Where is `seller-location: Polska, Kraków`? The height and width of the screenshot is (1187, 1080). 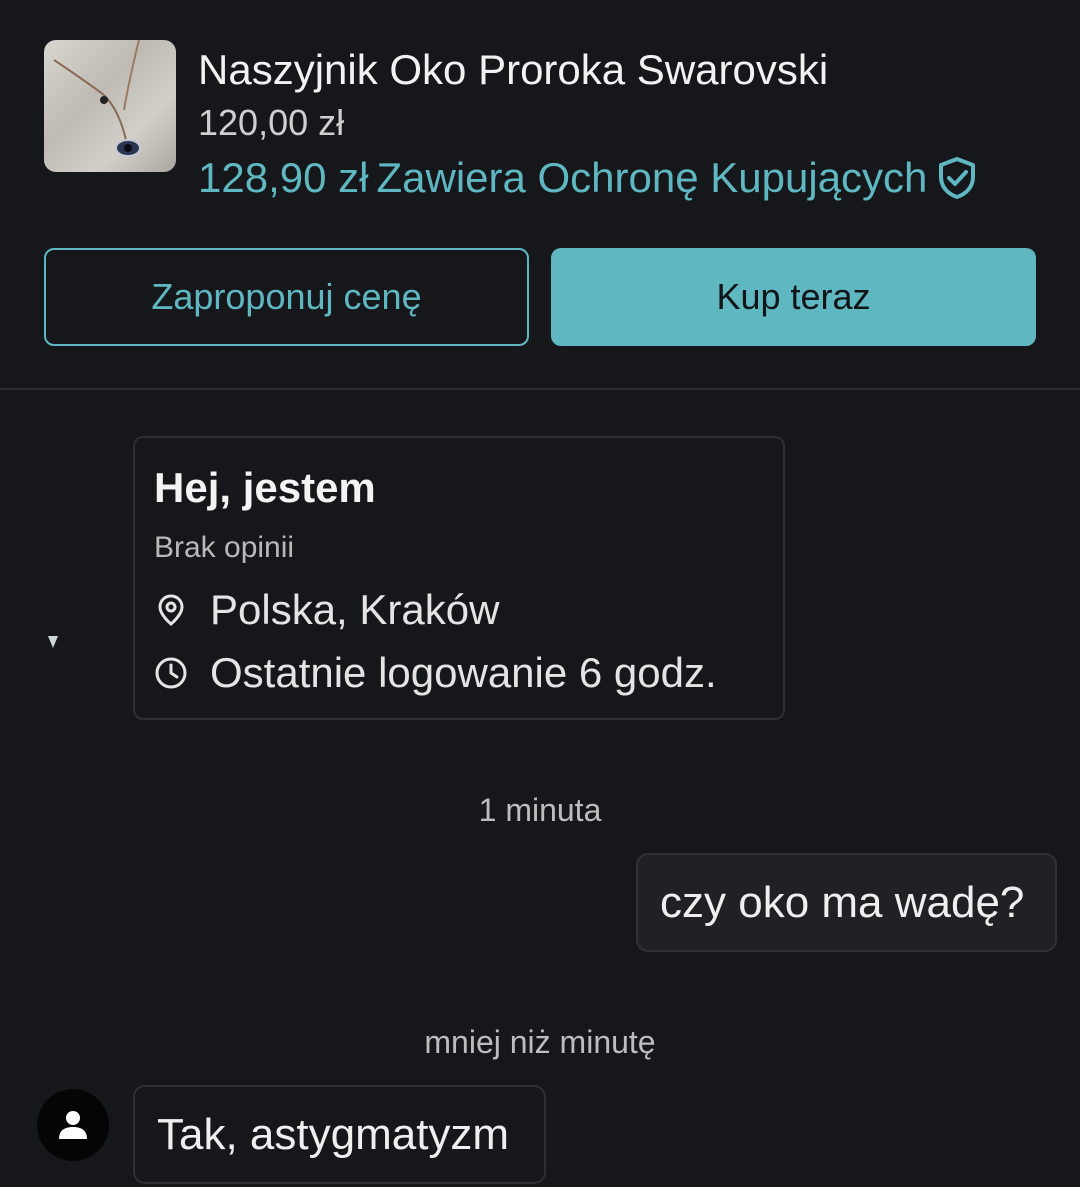
seller-location: Polska, Kraków is located at coordinates (355, 609).